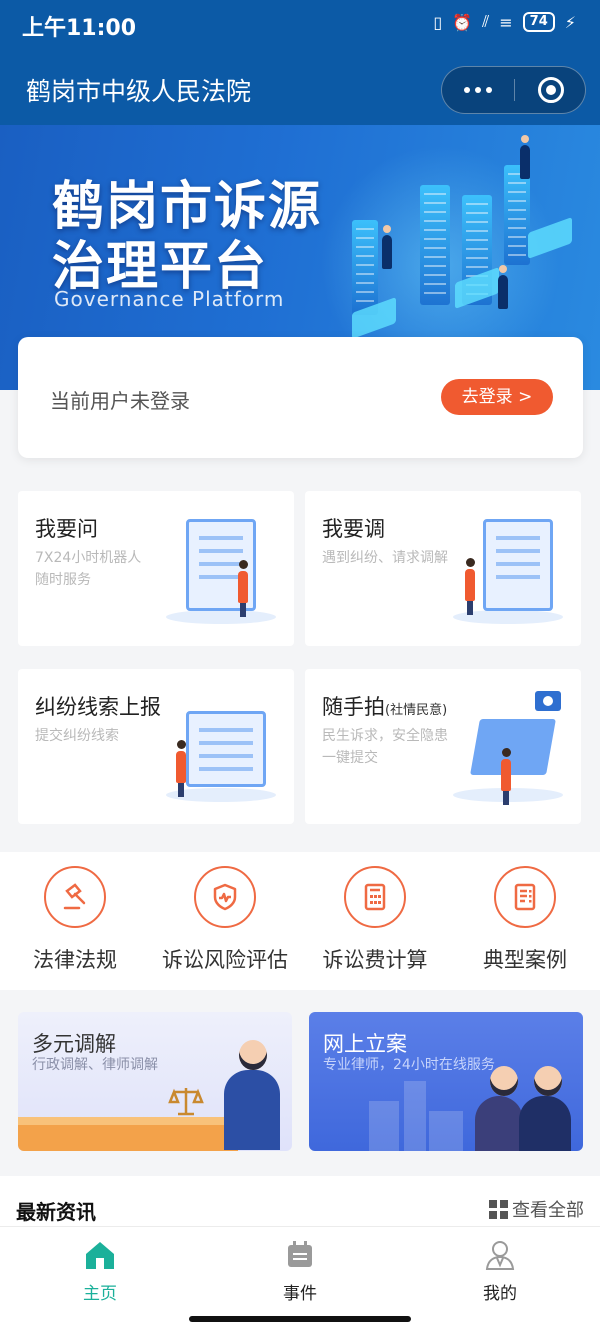  I want to click on user-icon, so click(500, 1255).